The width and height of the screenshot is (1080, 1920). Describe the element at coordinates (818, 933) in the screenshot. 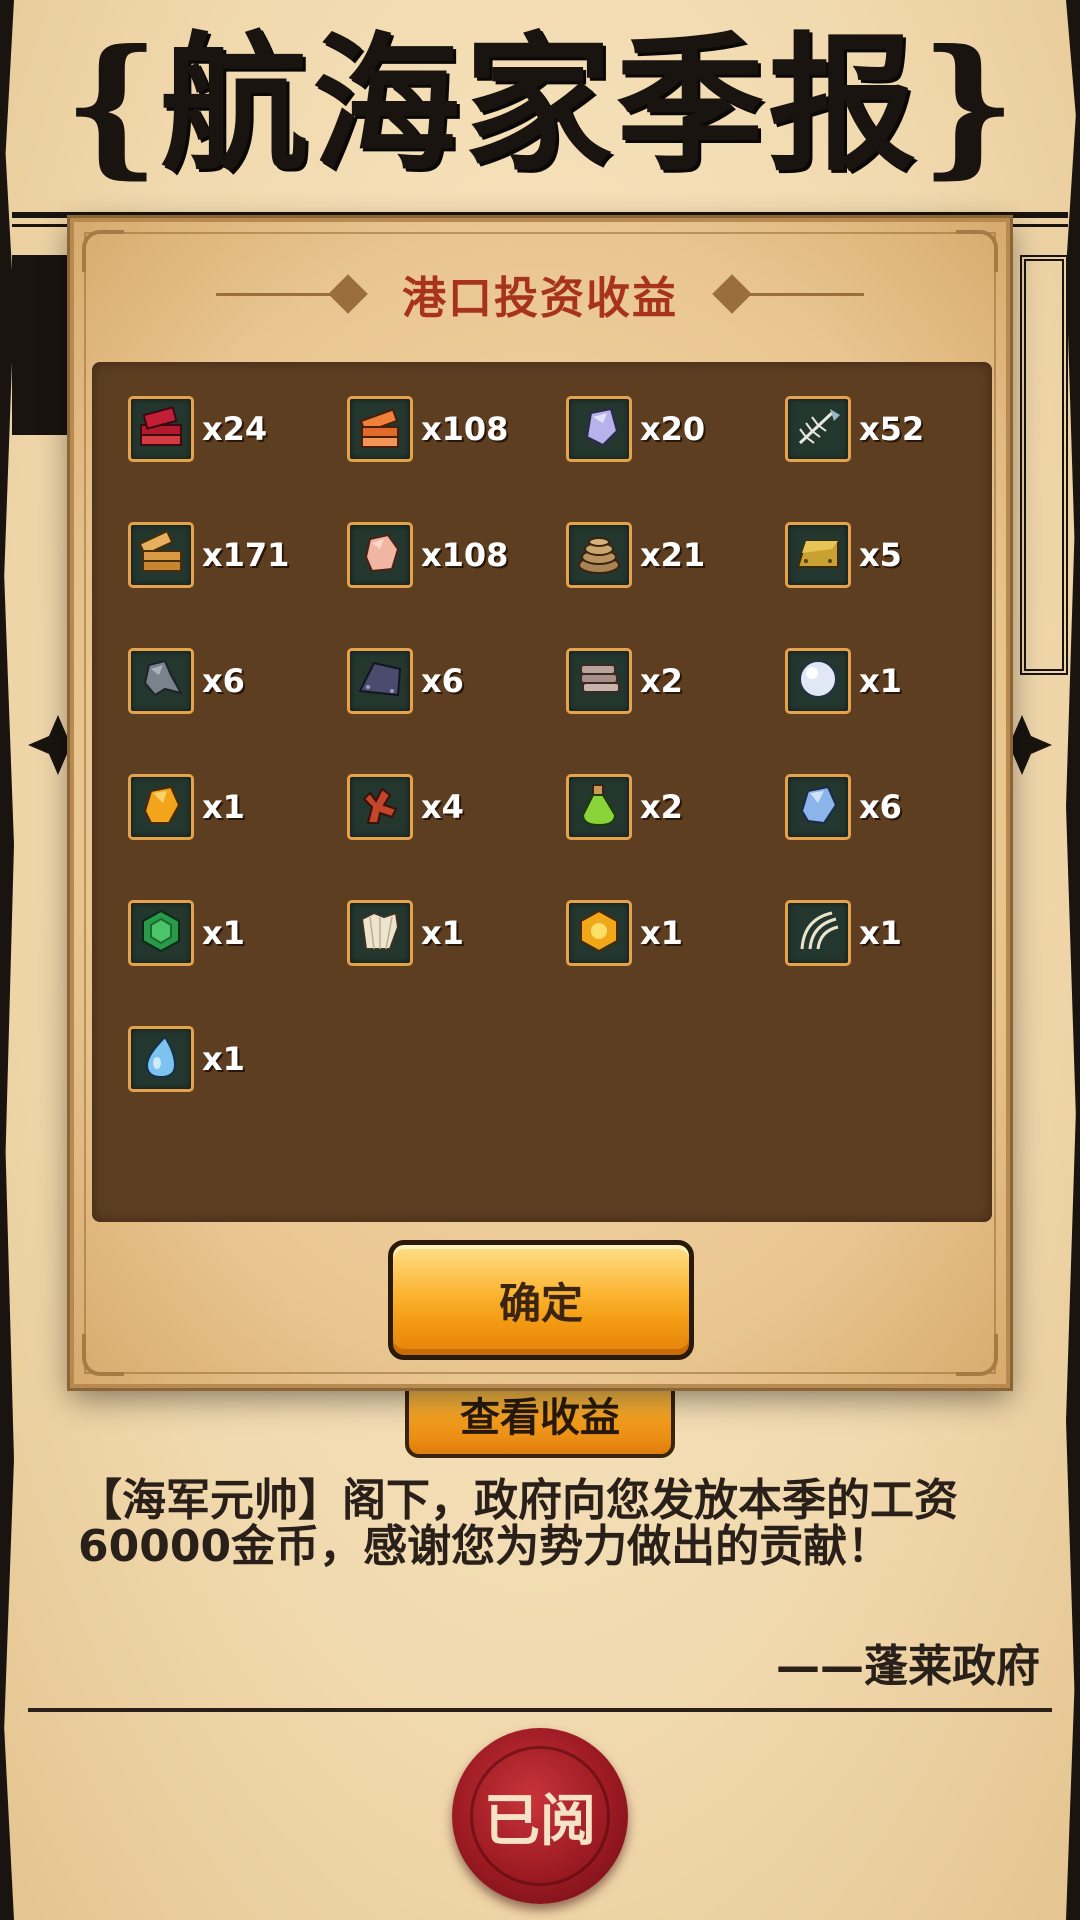

I see `animal-rib-bones-icon` at that location.